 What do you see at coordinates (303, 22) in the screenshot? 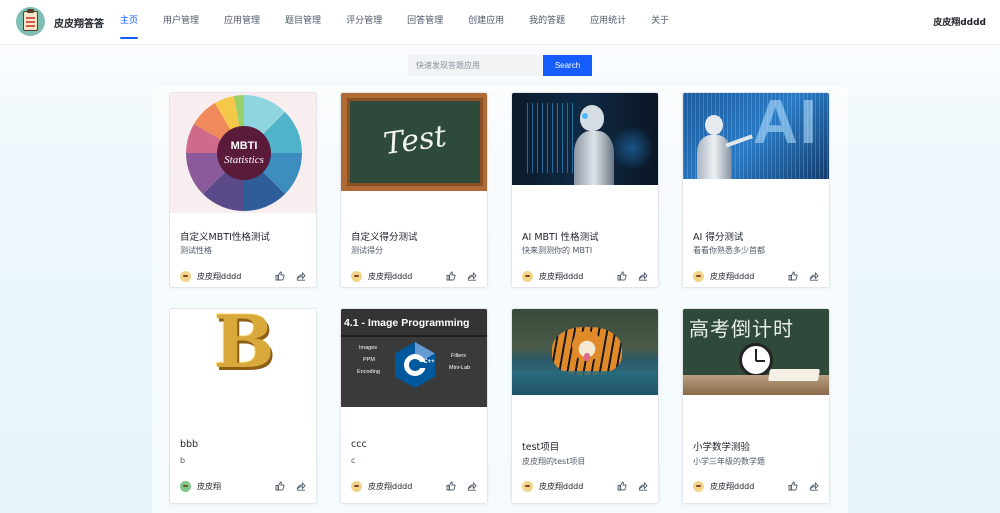
I see `nav-item-question-management: 题目管理` at bounding box center [303, 22].